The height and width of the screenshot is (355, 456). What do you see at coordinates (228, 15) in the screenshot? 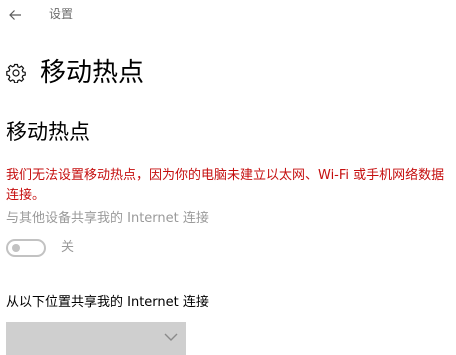
I see `title-bar: 设置` at bounding box center [228, 15].